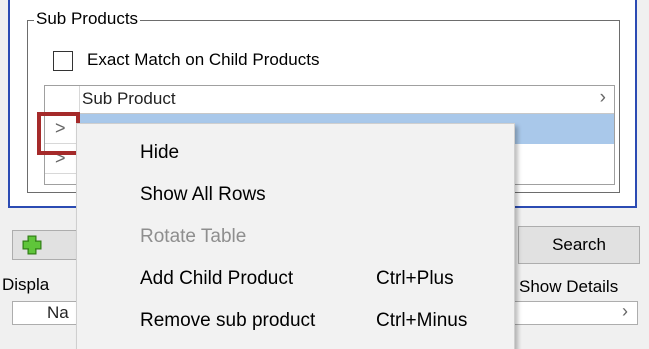  What do you see at coordinates (87, 19) in the screenshot?
I see `groupbox-title: Sub Products` at bounding box center [87, 19].